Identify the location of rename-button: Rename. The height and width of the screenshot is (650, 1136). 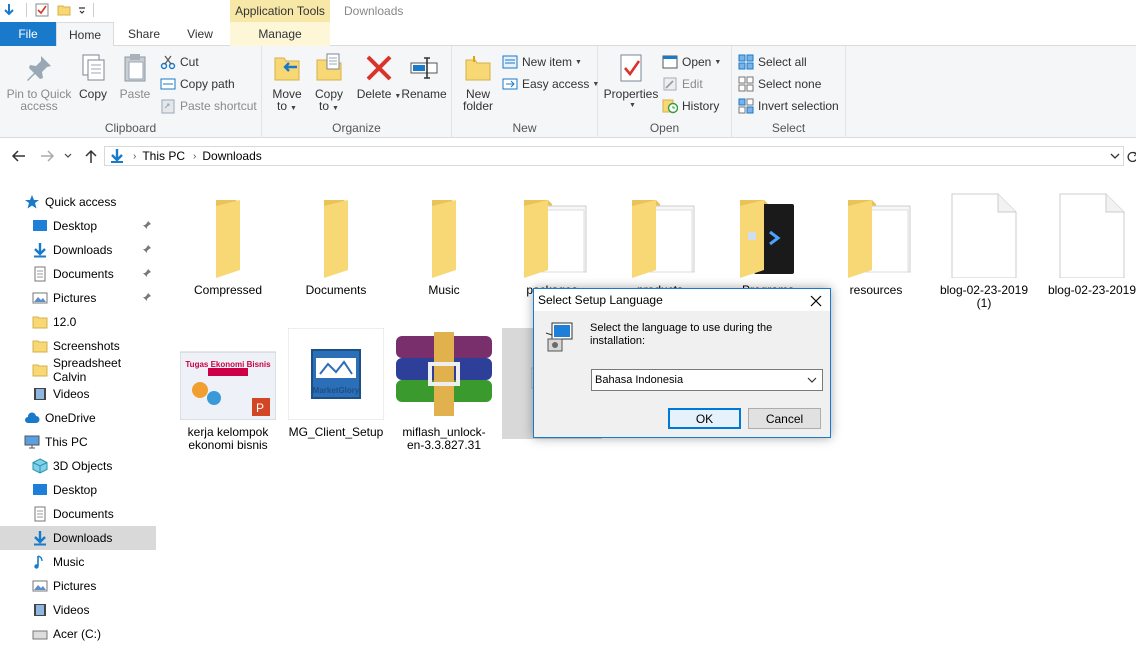
(424, 76).